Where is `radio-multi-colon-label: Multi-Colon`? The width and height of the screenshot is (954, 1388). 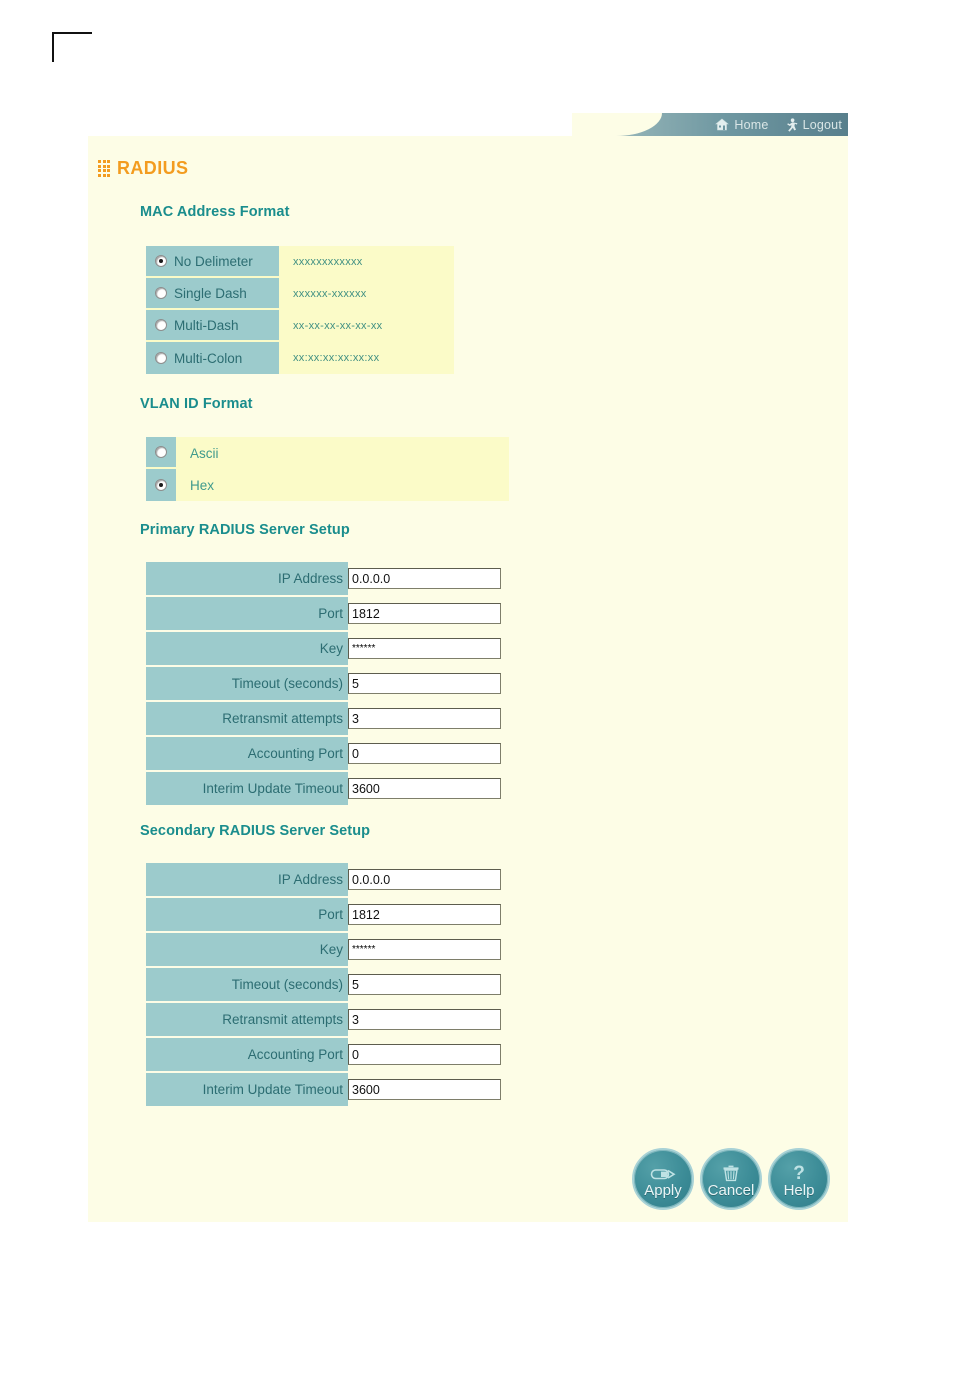 radio-multi-colon-label: Multi-Colon is located at coordinates (208, 358).